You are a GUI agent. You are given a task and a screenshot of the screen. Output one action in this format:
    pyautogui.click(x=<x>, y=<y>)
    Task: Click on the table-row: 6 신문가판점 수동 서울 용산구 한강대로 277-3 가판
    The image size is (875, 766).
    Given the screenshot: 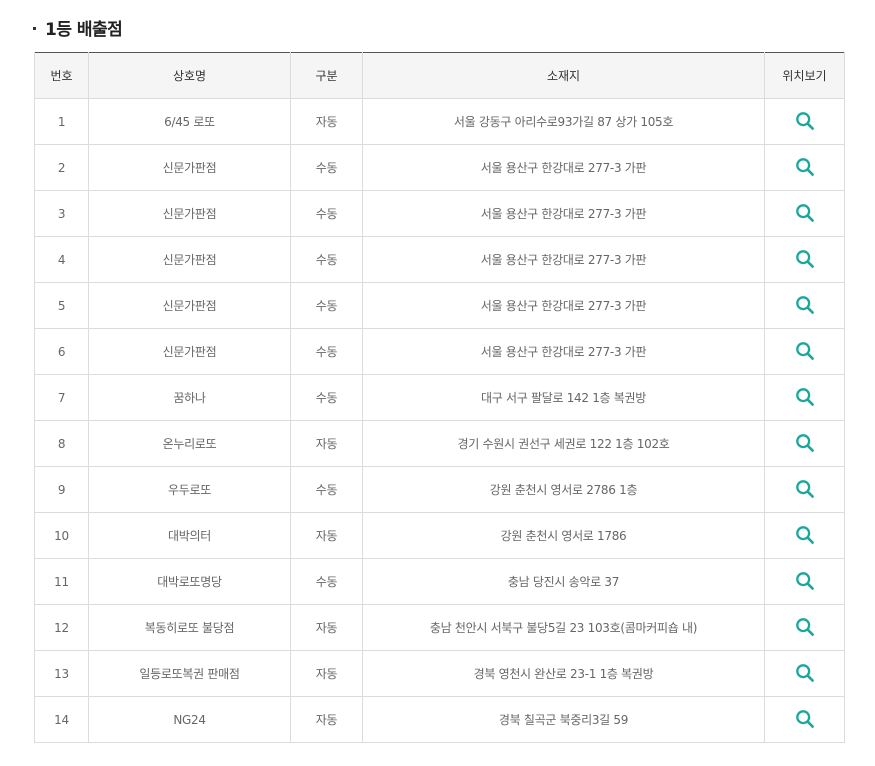 What is the action you would take?
    pyautogui.click(x=439, y=351)
    